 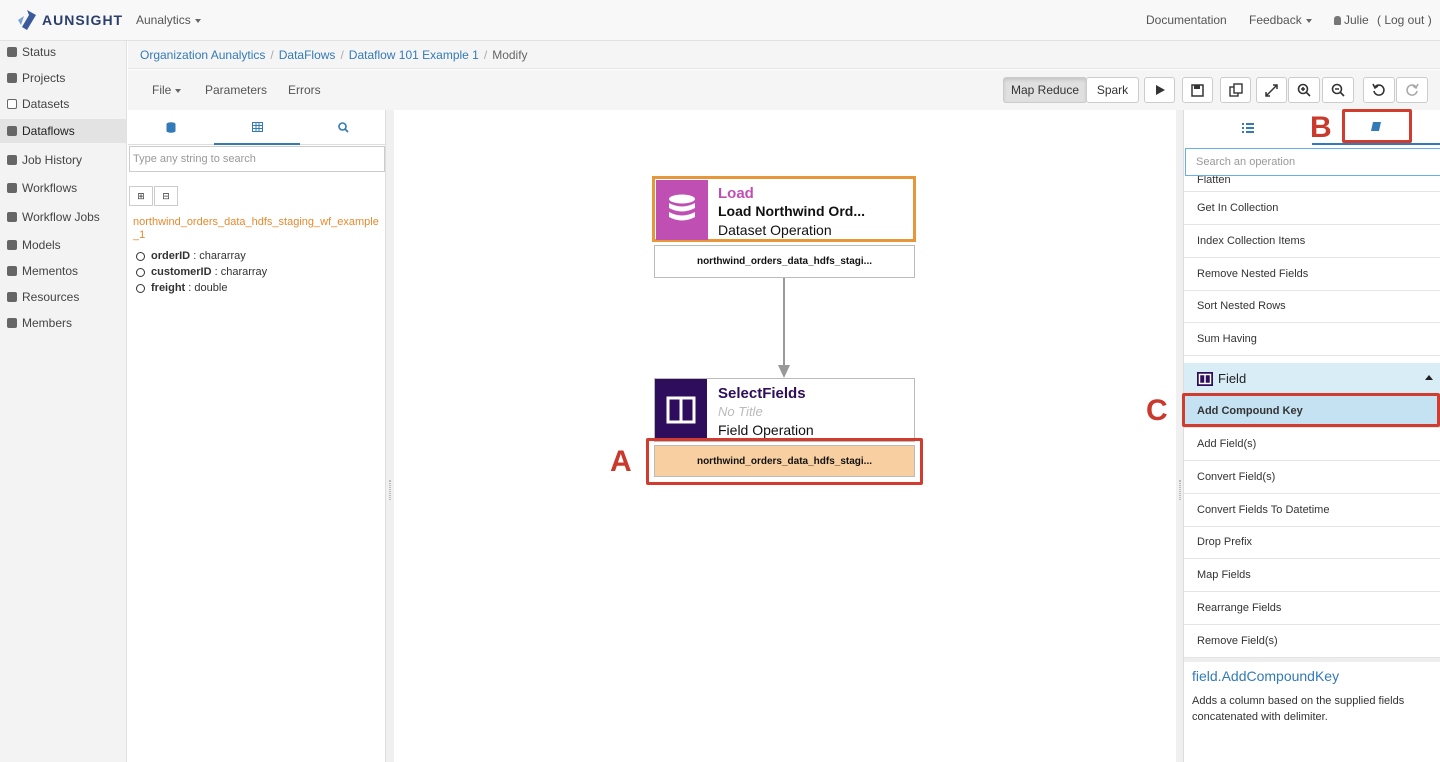 What do you see at coordinates (1235, 90) in the screenshot?
I see `copy-button` at bounding box center [1235, 90].